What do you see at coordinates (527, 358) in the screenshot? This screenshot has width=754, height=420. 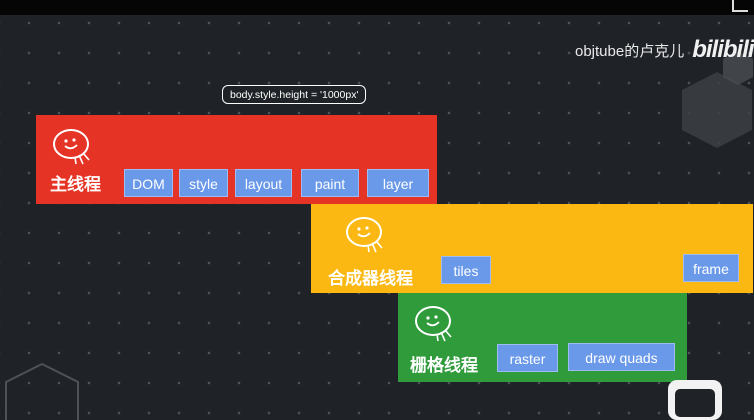 I see `task-raster: raster` at bounding box center [527, 358].